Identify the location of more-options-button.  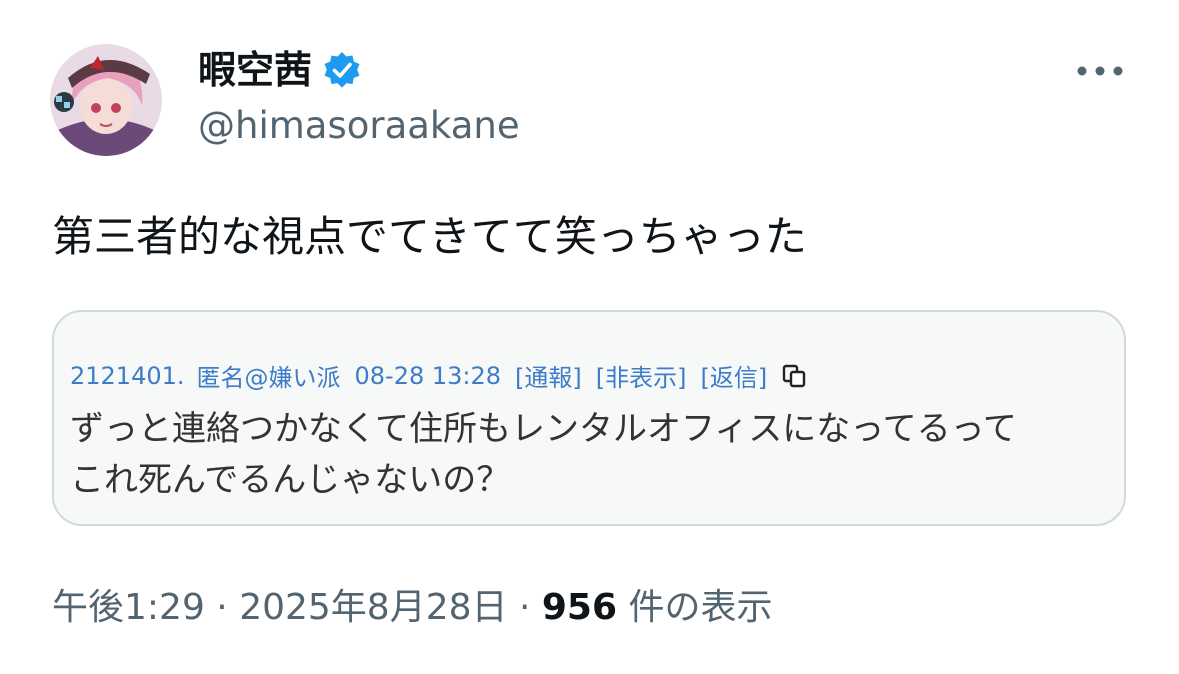
(1100, 71).